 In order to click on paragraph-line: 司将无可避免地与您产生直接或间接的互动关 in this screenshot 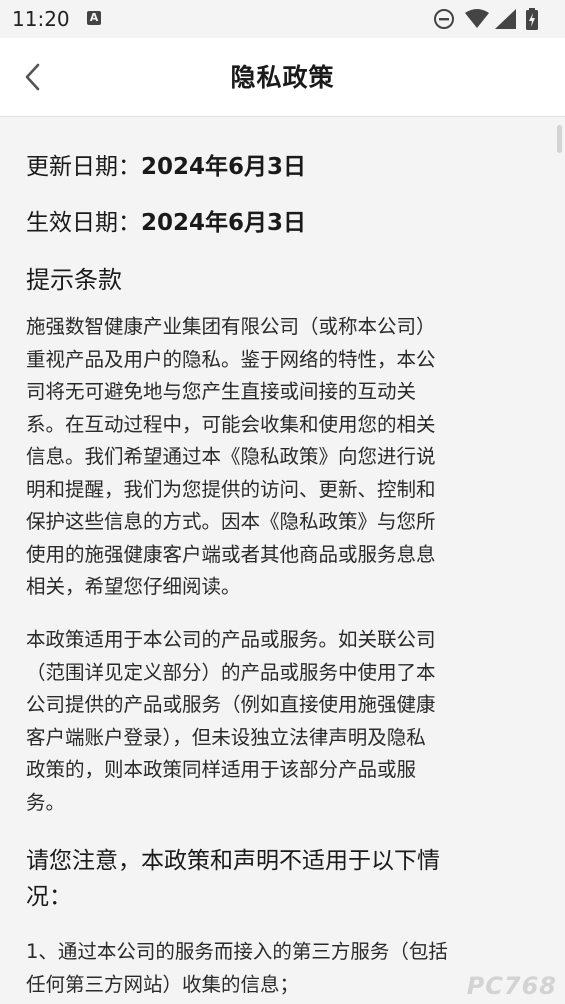, I will do `click(221, 391)`.